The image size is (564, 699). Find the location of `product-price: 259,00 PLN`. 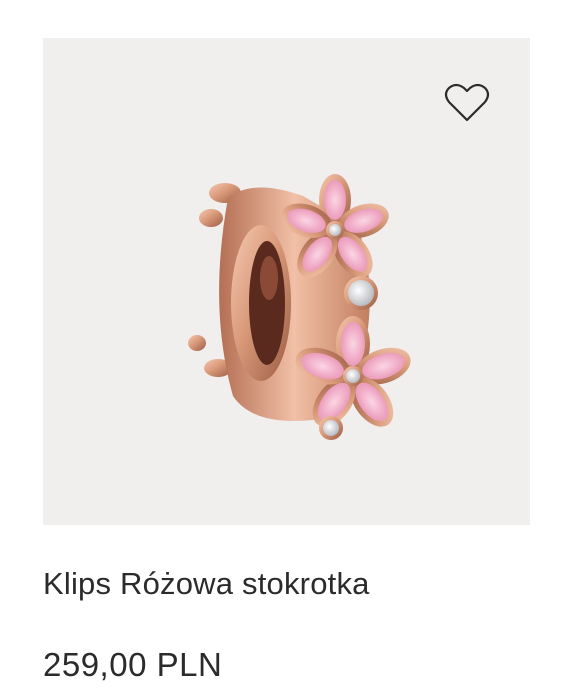

product-price: 259,00 PLN is located at coordinates (133, 664).